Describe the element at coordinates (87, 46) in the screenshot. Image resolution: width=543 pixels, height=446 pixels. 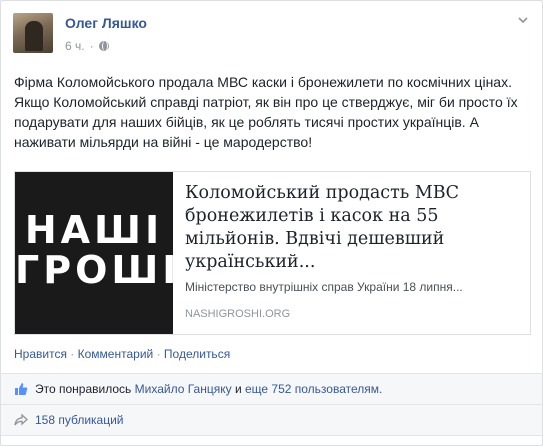
I see `post-meta: 6 ч. ·` at that location.